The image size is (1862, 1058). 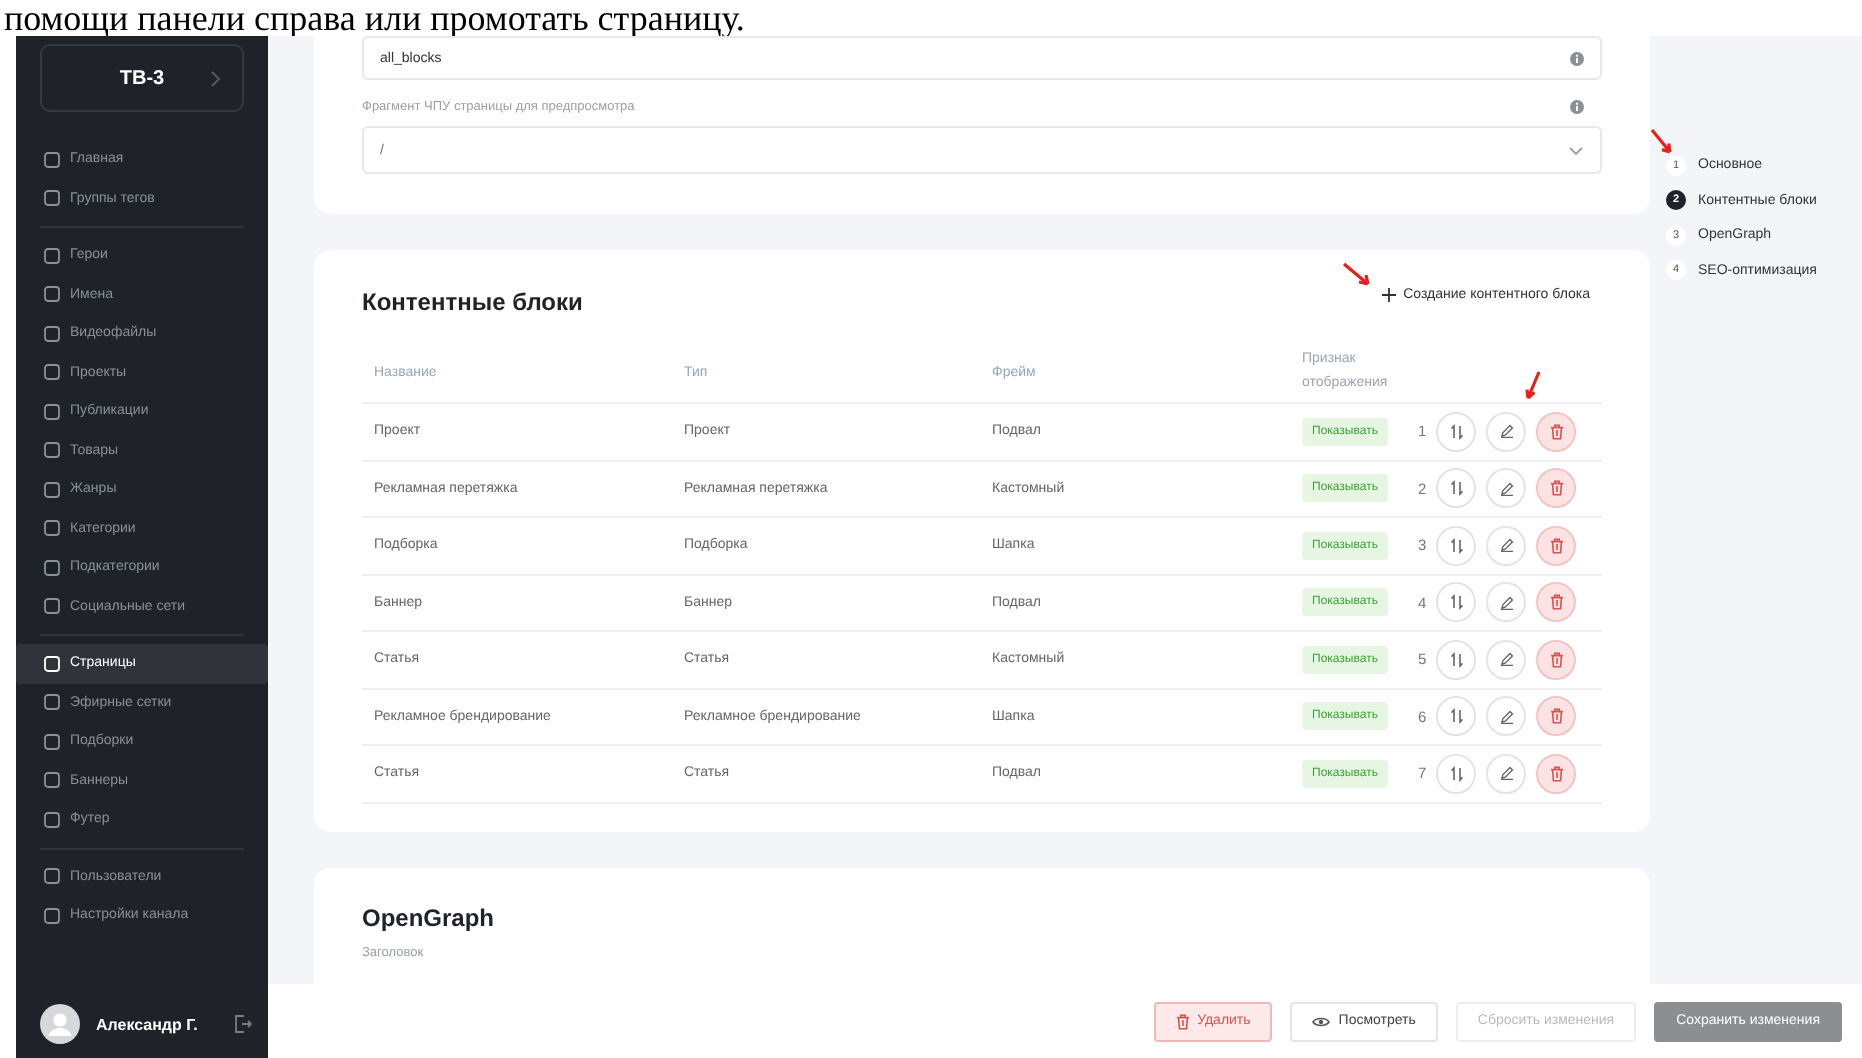 I want to click on avatar-icon, so click(x=60, y=1024).